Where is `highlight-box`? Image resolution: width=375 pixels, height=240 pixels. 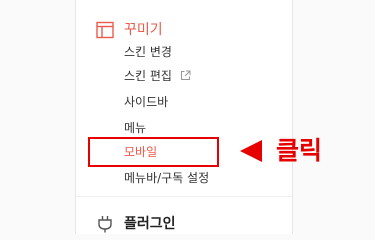 highlight-box is located at coordinates (153, 152).